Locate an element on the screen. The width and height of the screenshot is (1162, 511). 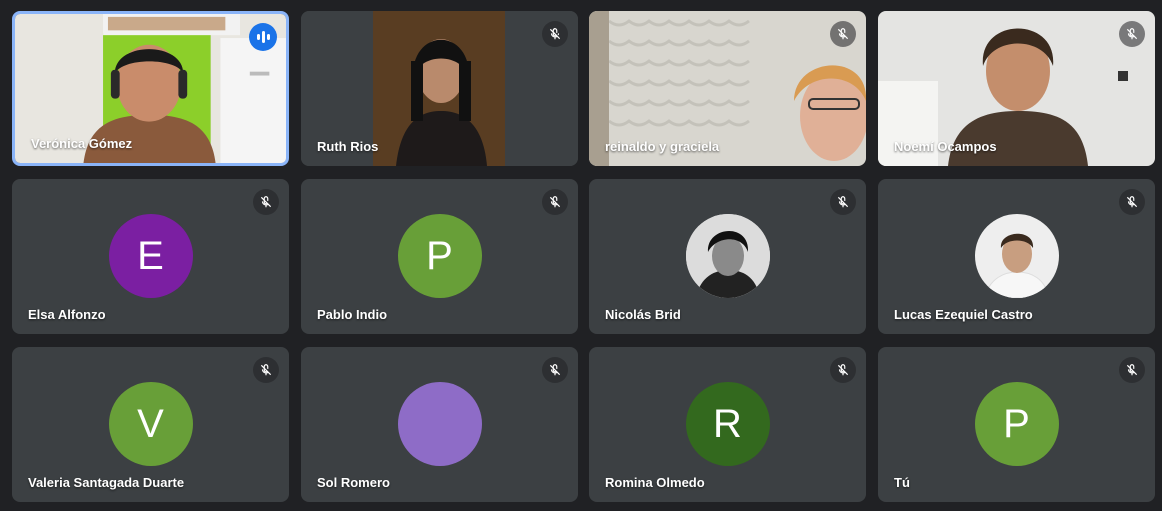
participant-name: Valeria Santagada Duarte is located at coordinates (106, 482).